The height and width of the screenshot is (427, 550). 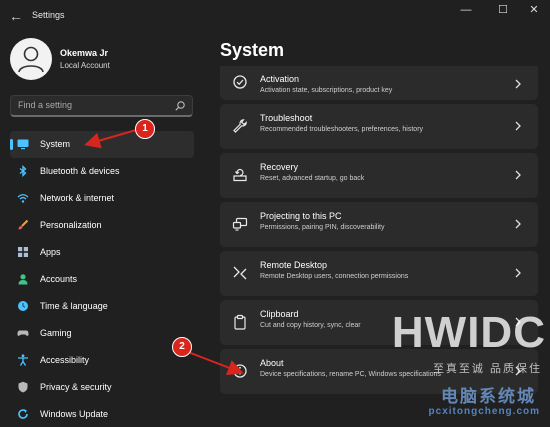 I want to click on sidebar-item-gaming: Gaming, so click(x=102, y=333).